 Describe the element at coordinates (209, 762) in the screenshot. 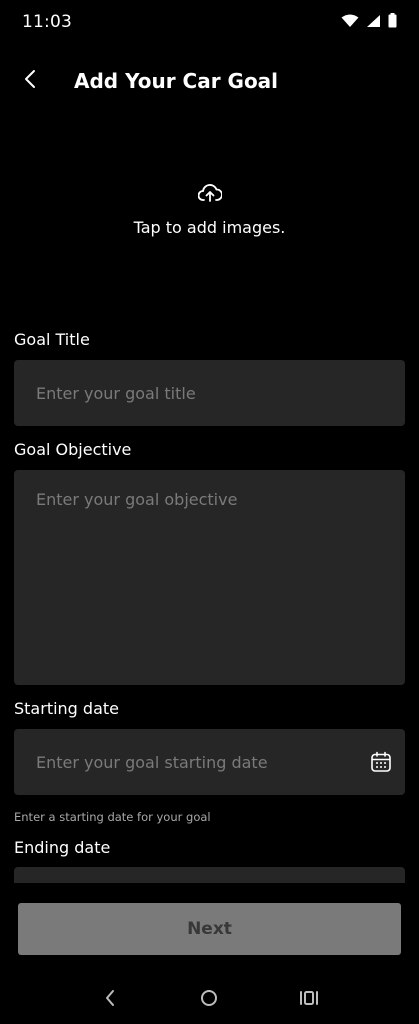

I see `starting-date-input` at that location.